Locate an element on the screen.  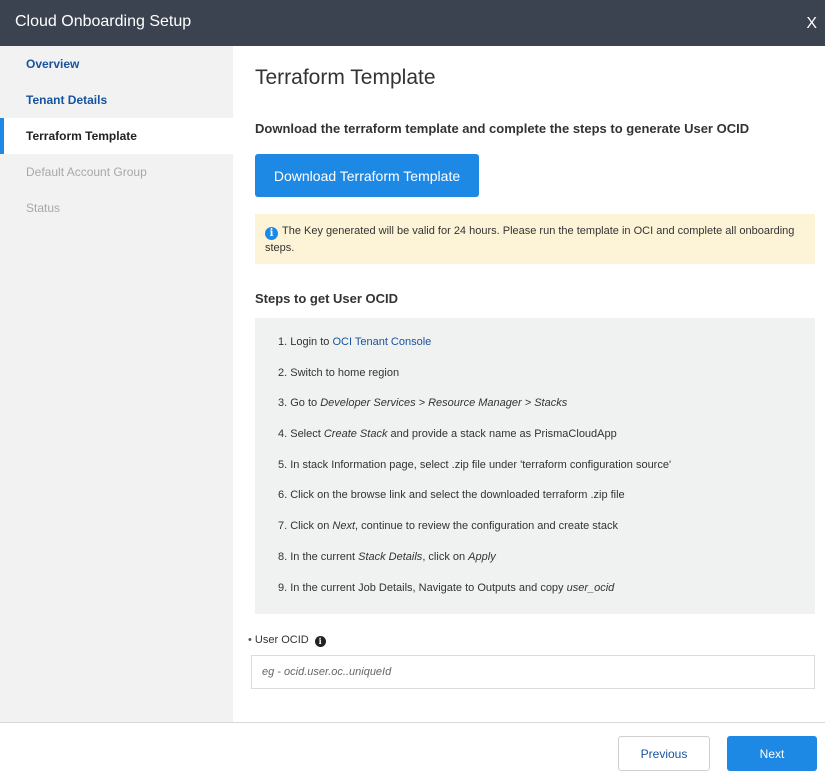
step-emphasis: Next is located at coordinates (344, 526).